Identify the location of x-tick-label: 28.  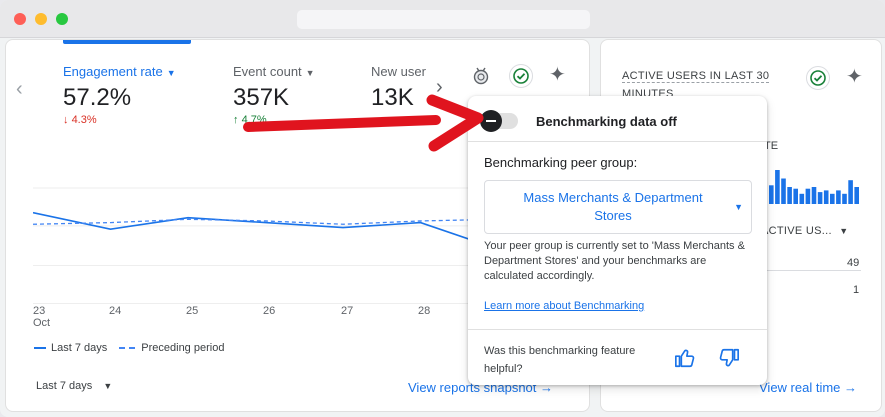
(424, 311).